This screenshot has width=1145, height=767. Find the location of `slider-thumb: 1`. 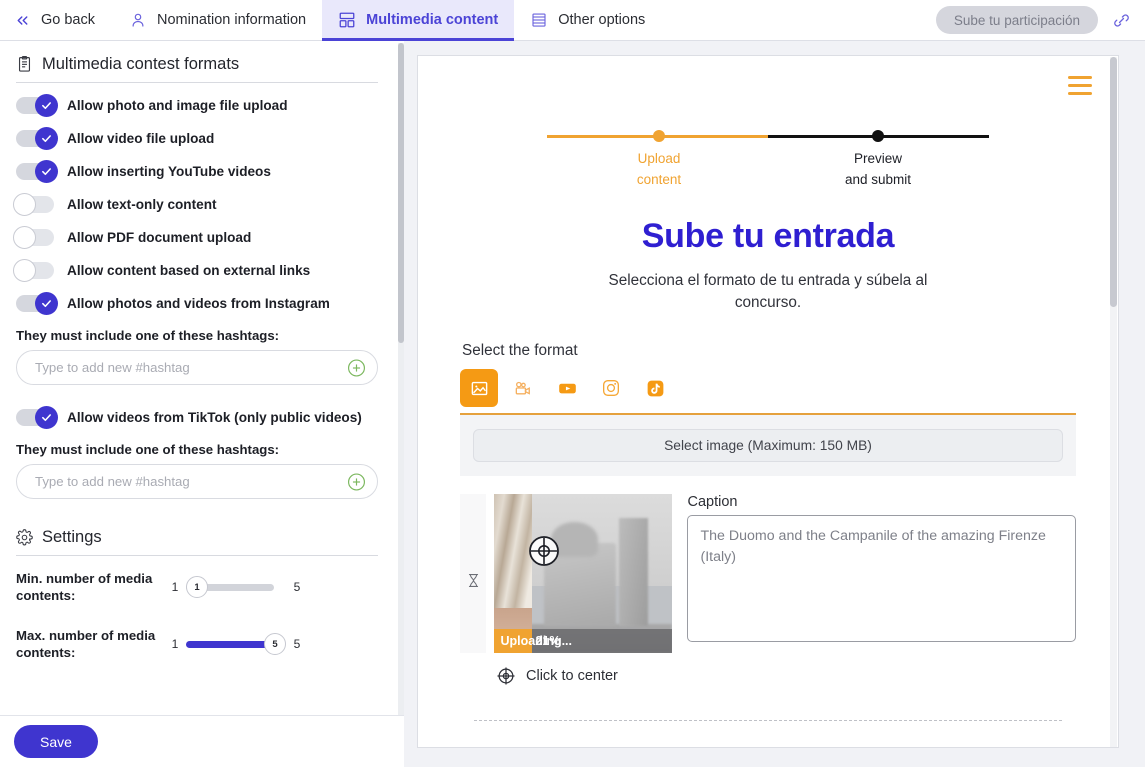

slider-thumb: 1 is located at coordinates (197, 587).